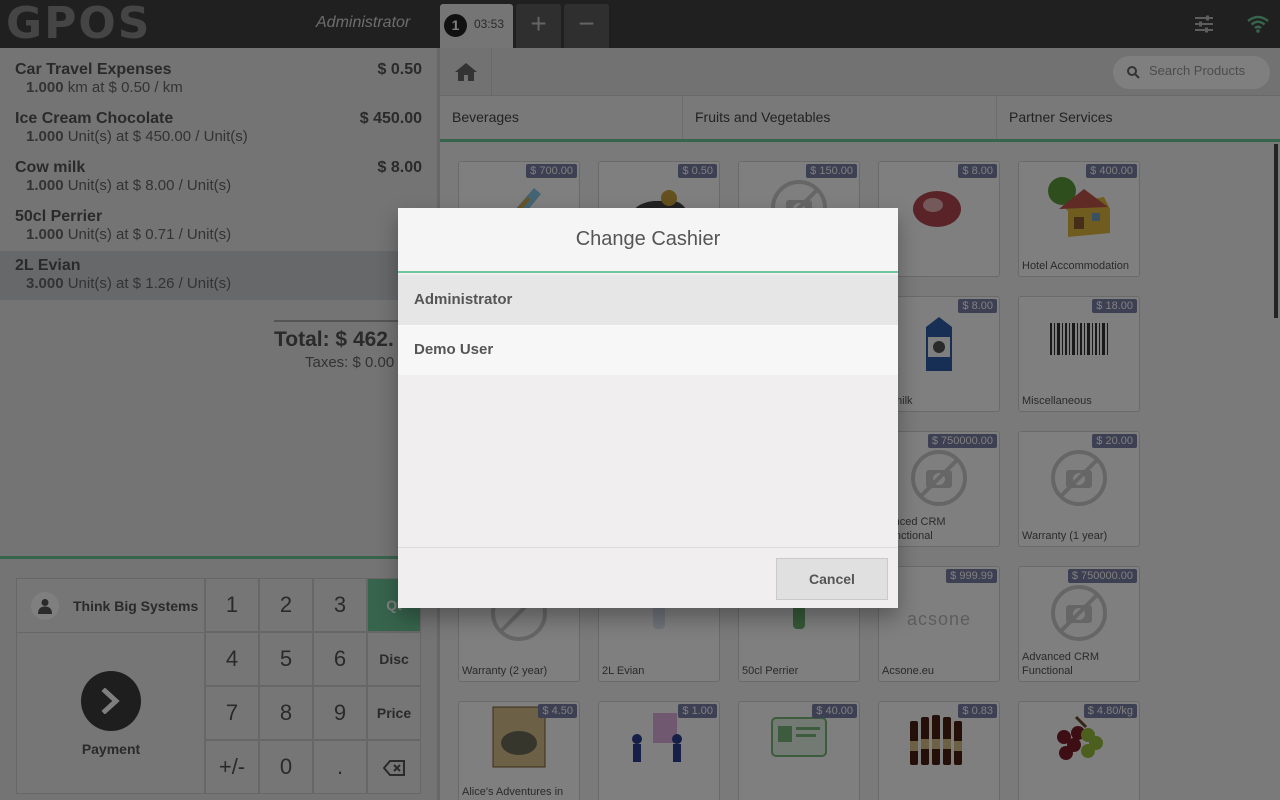 This screenshot has width=1280, height=800. Describe the element at coordinates (648, 300) in the screenshot. I see `cashier-option-administrator: Administrator` at that location.